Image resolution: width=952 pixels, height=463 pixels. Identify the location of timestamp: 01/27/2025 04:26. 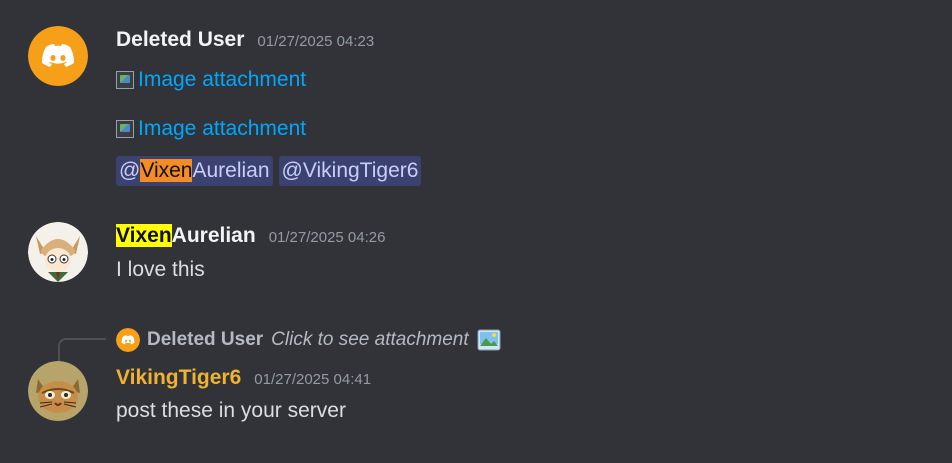
(327, 237).